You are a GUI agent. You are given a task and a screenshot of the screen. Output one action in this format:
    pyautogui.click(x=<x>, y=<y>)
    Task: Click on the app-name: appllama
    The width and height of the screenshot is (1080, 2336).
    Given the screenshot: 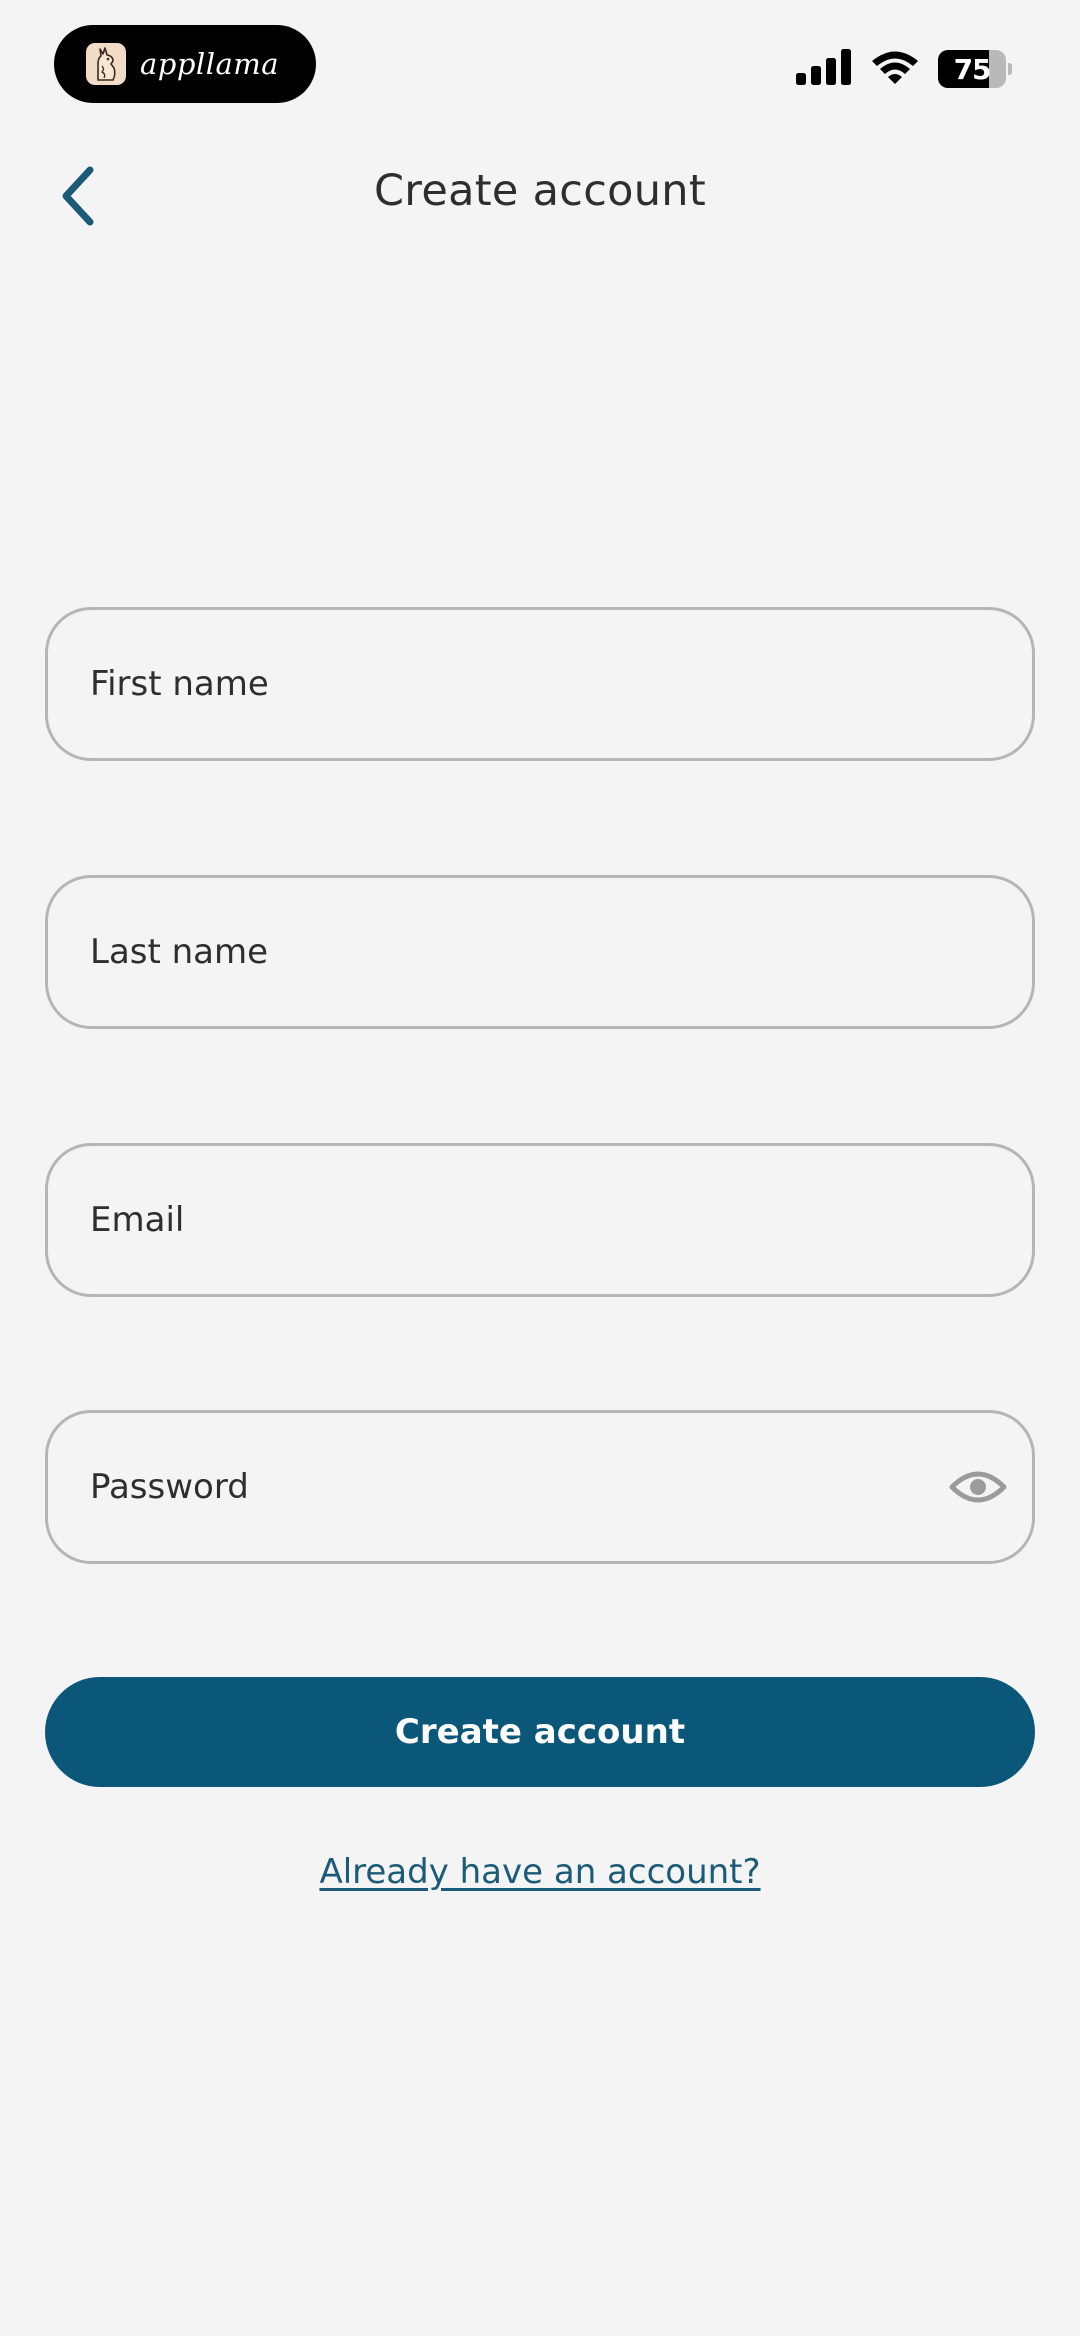 What is the action you would take?
    pyautogui.click(x=210, y=64)
    